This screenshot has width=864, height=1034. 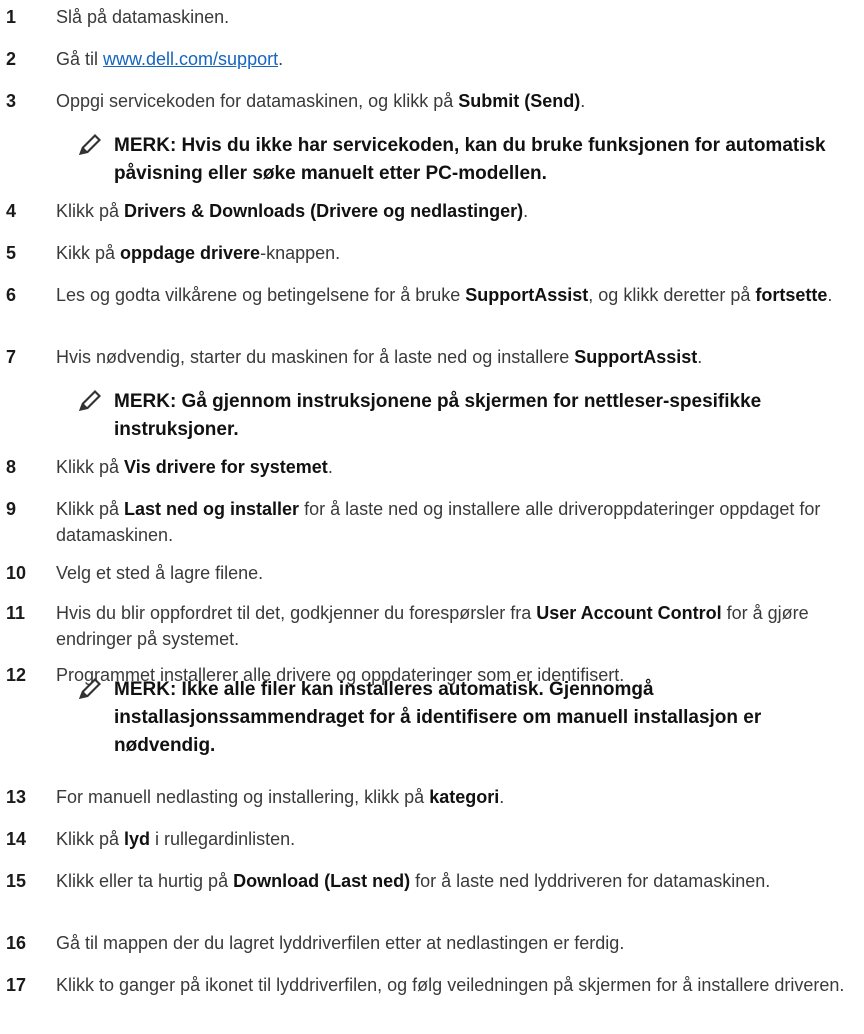 I want to click on step-text-segment: , og klikk deretter på, so click(x=672, y=295).